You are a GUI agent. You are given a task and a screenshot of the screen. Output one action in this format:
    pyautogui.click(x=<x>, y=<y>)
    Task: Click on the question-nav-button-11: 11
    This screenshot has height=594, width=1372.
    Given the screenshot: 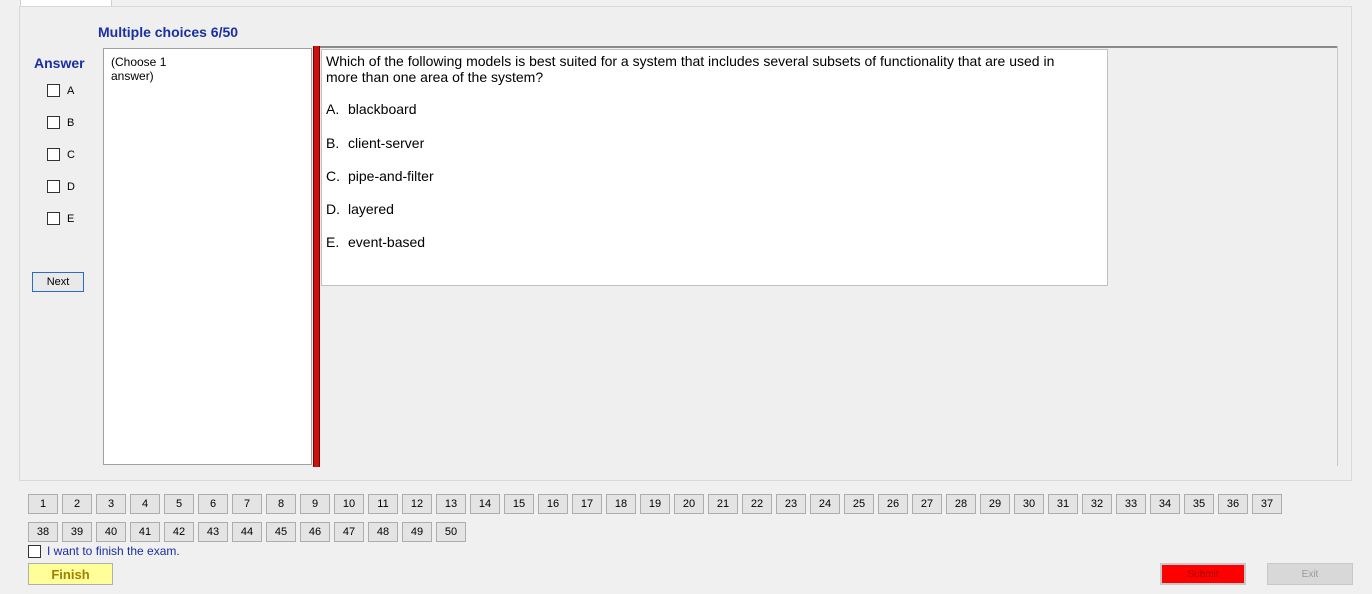 What is the action you would take?
    pyautogui.click(x=383, y=504)
    